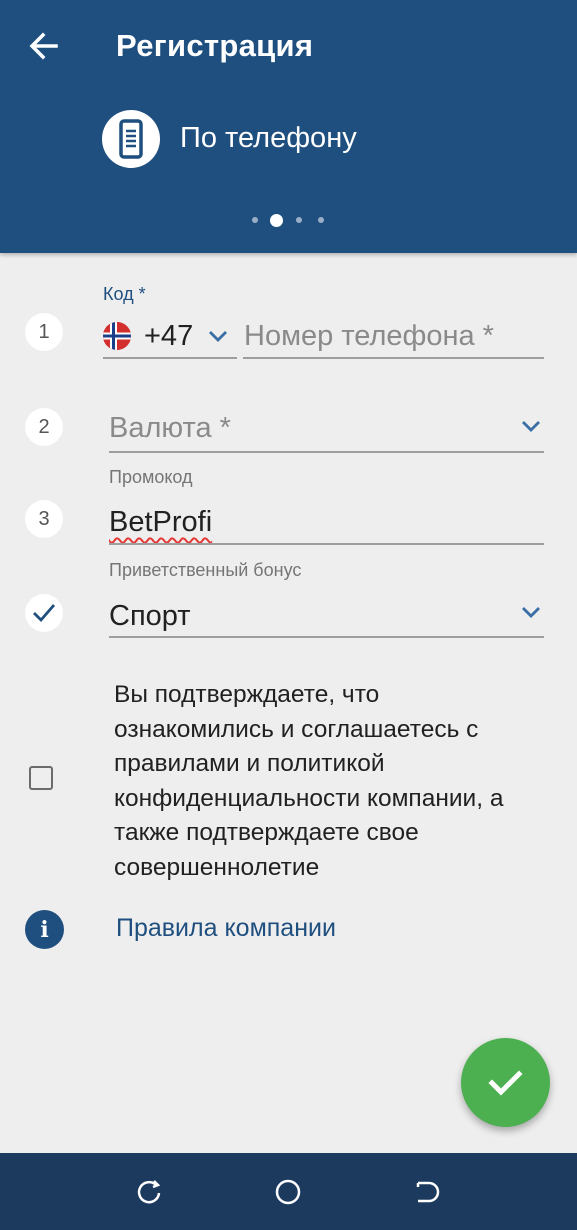 The height and width of the screenshot is (1230, 577). I want to click on back-nav-icon, so click(428, 1192).